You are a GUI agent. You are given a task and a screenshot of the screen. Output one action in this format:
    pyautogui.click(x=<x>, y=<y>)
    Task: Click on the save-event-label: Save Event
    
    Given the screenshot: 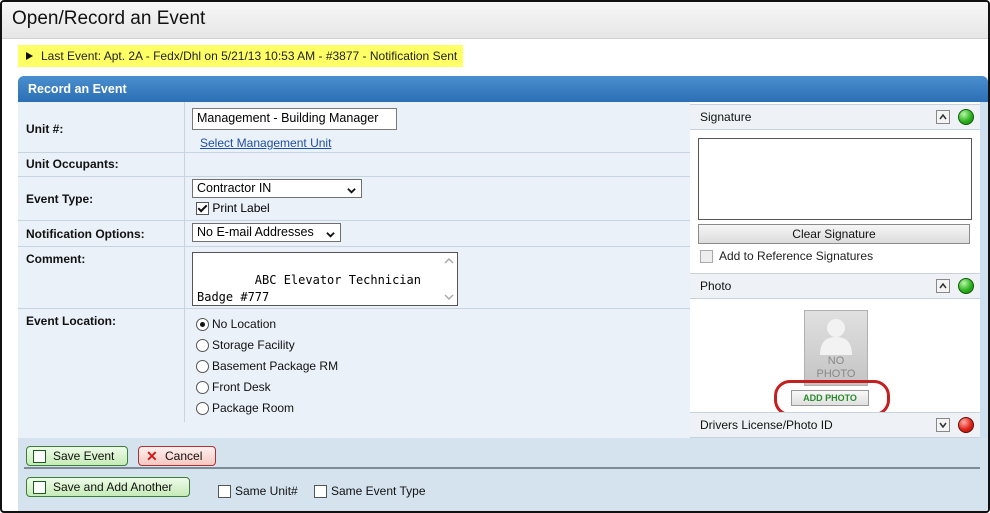 What is the action you would take?
    pyautogui.click(x=84, y=456)
    